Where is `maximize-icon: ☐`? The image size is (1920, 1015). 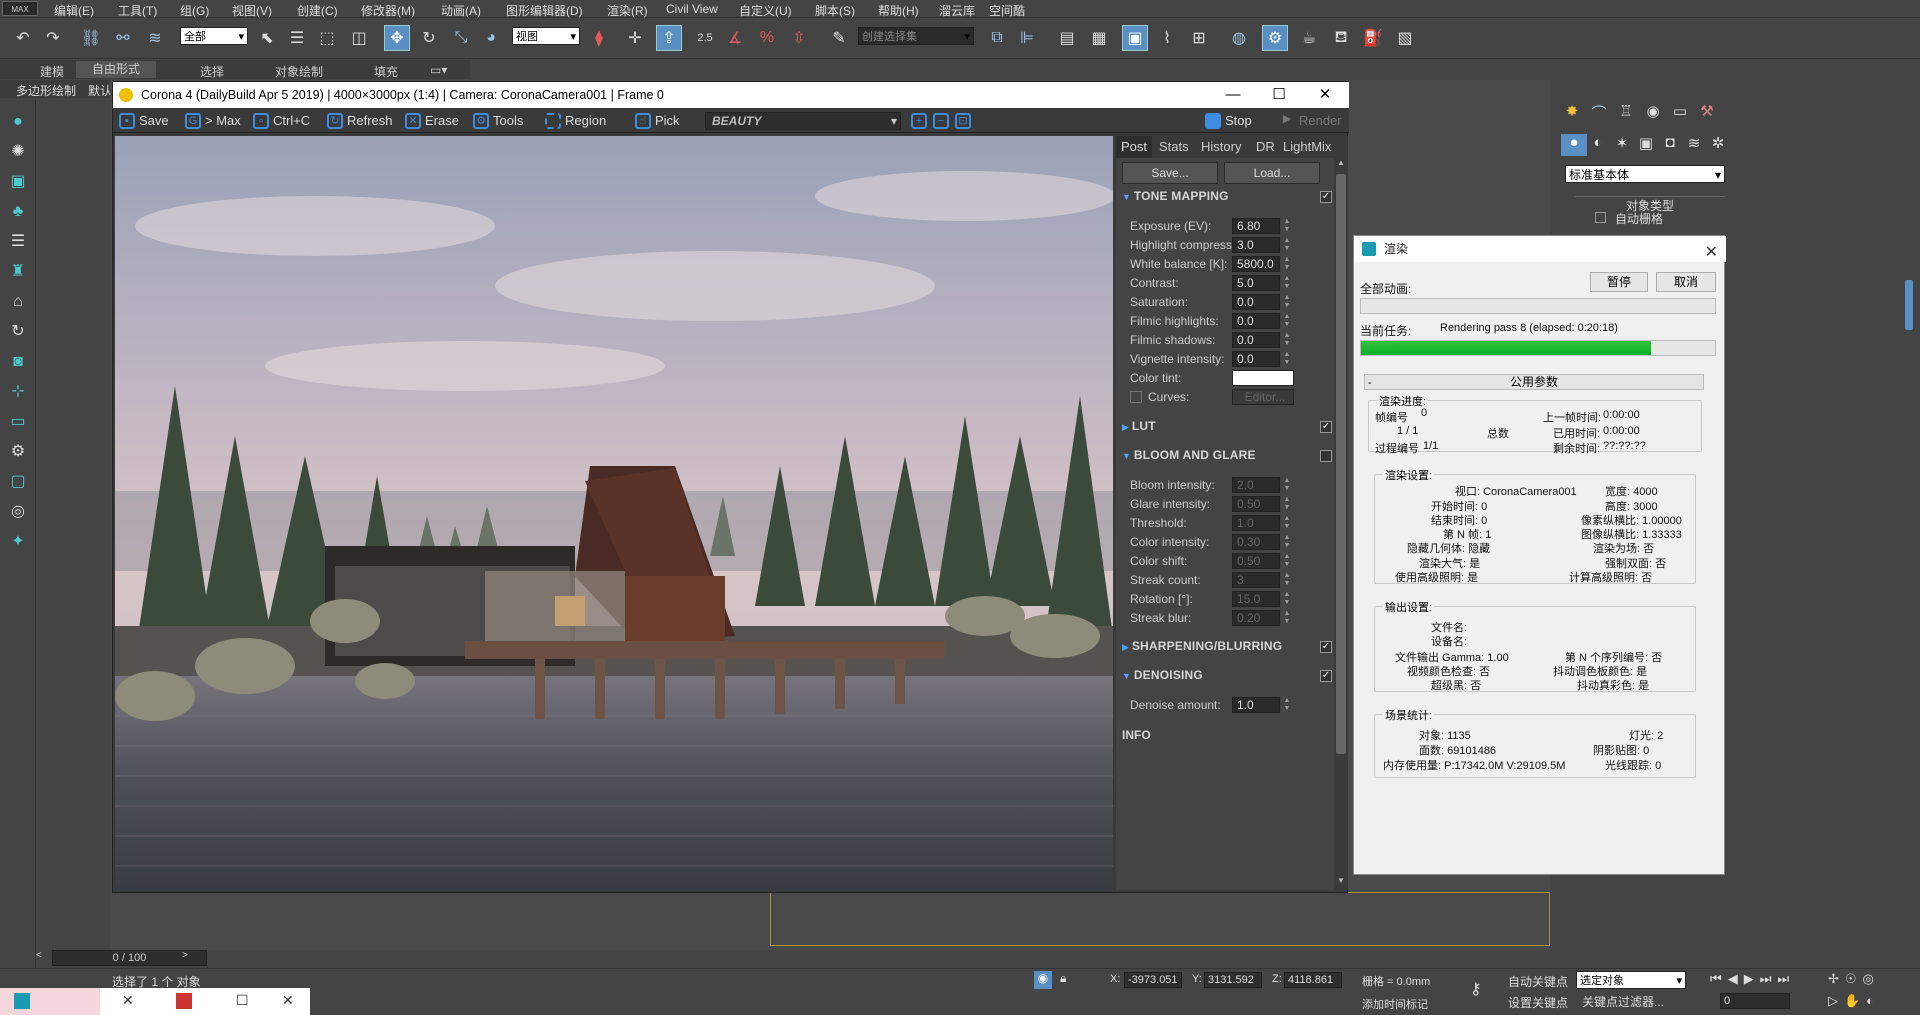
maximize-icon: ☐ is located at coordinates (1279, 95).